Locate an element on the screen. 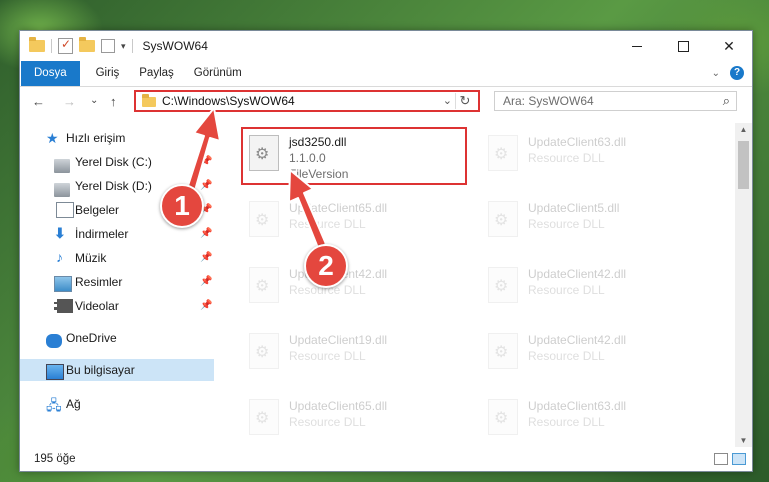 This screenshot has height=482, width=769. tab-home: Giriş is located at coordinates (108, 73).